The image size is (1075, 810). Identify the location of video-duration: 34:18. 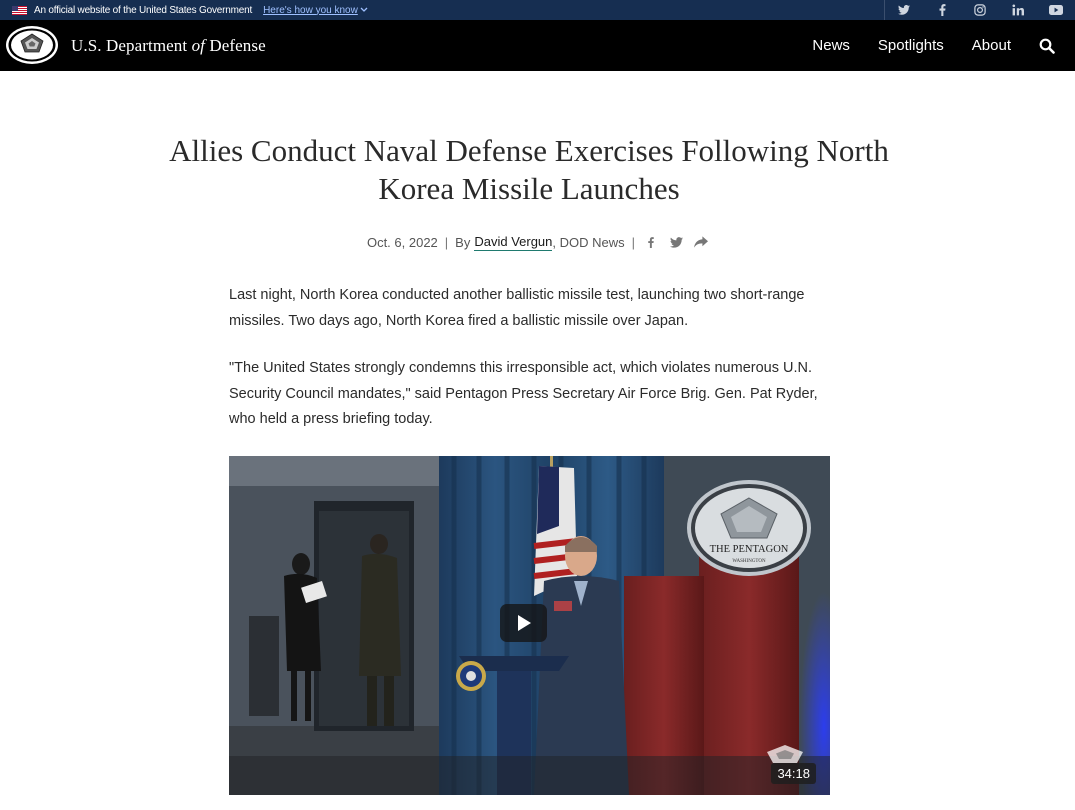
(793, 773).